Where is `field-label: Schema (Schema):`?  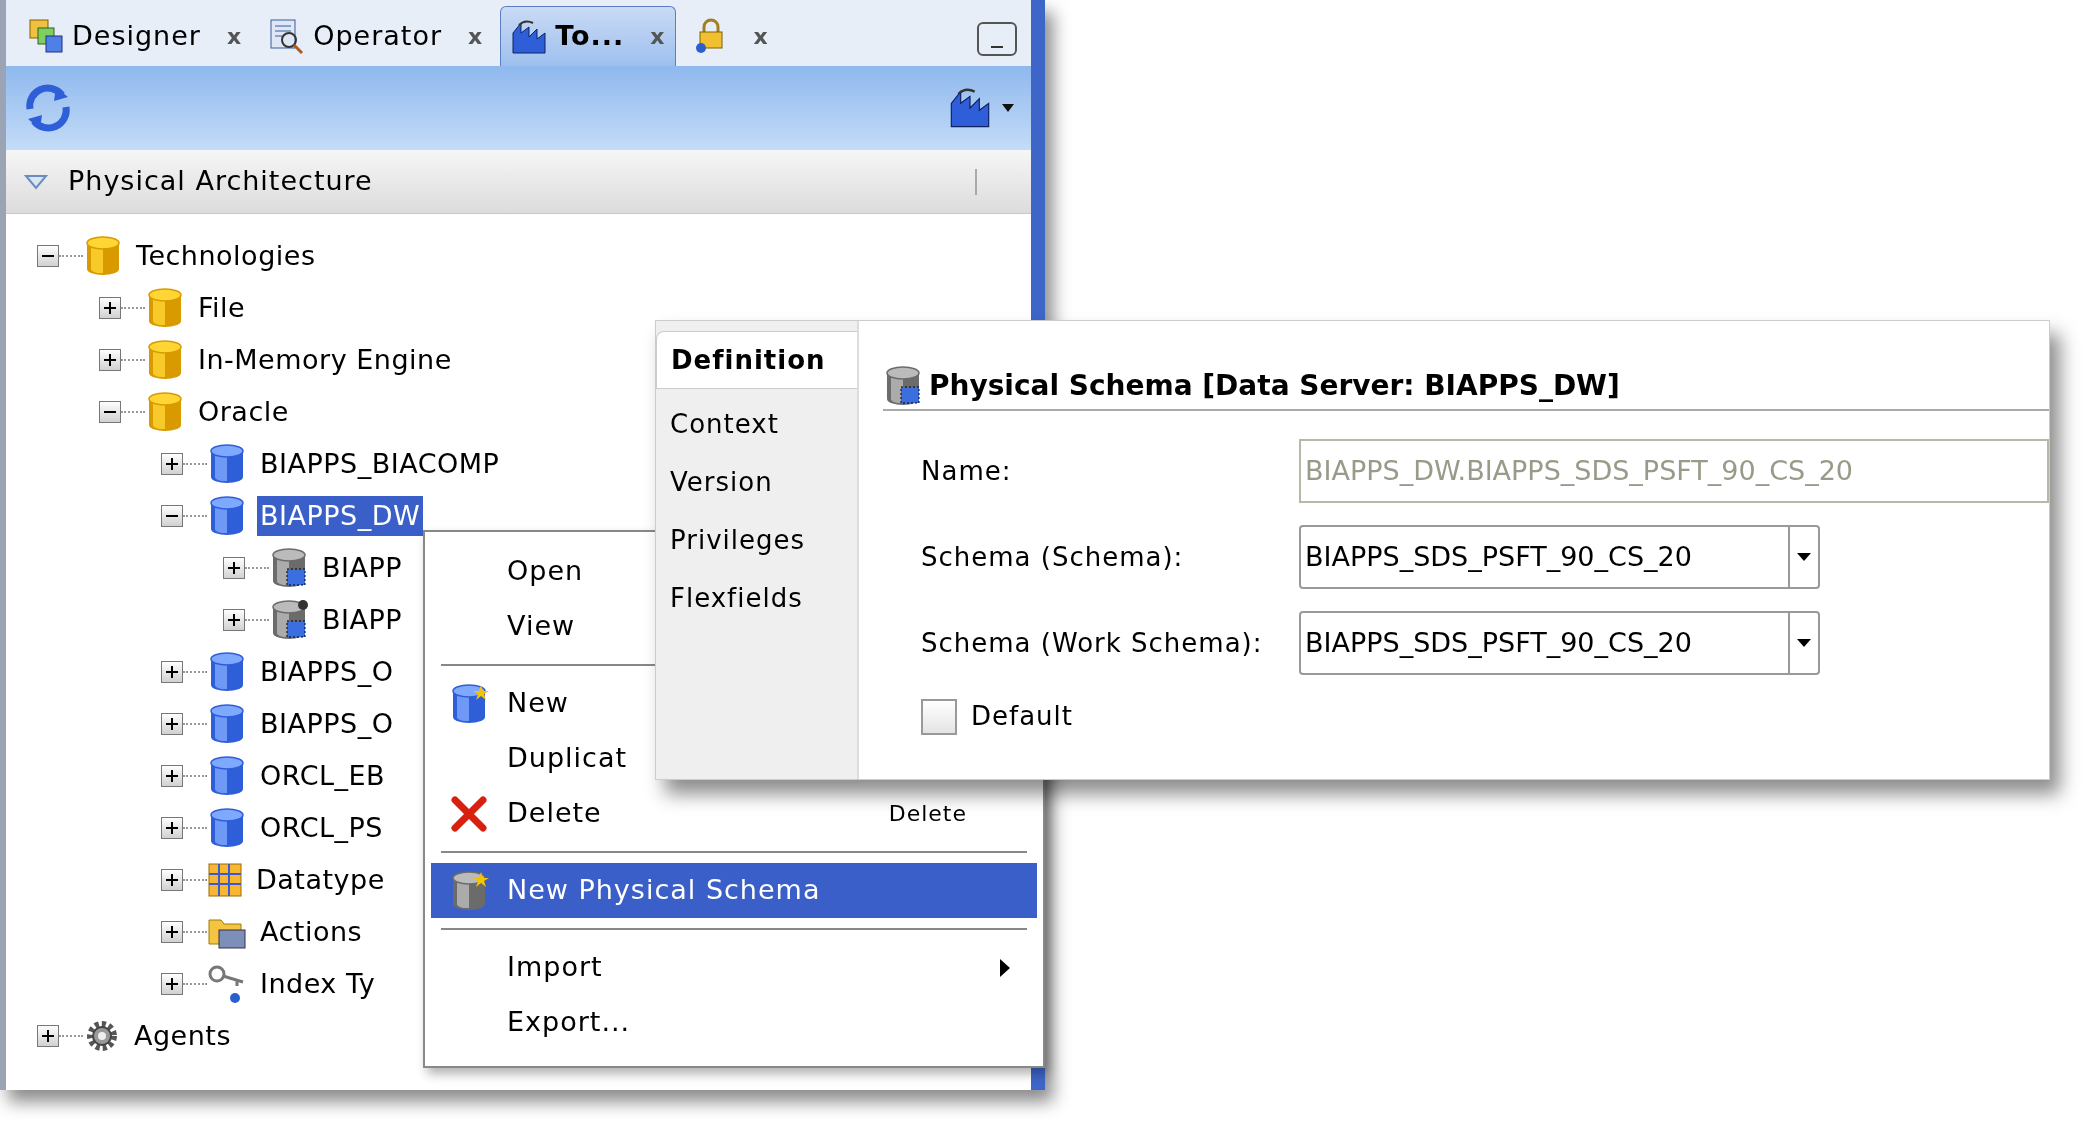 field-label: Schema (Schema): is located at coordinates (1053, 557).